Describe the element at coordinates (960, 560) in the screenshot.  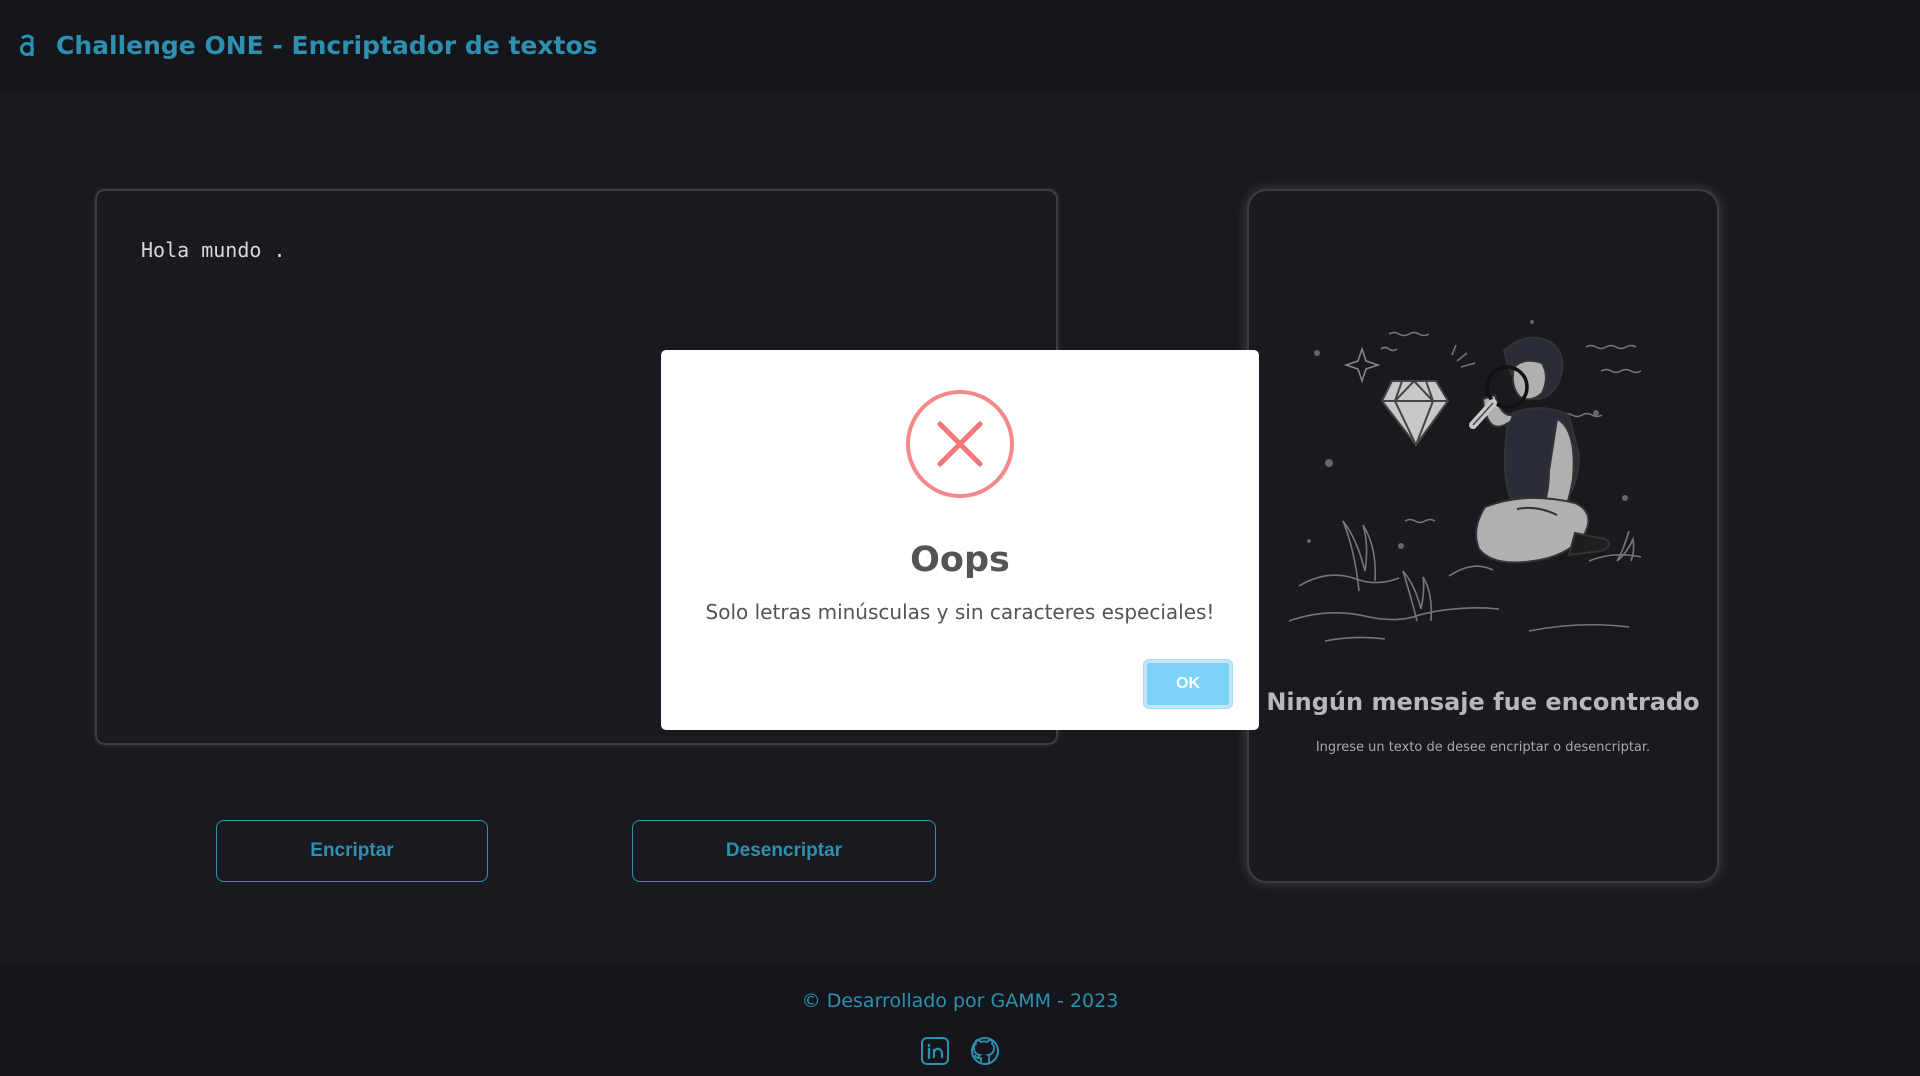
I see `dialog-title: Oops` at that location.